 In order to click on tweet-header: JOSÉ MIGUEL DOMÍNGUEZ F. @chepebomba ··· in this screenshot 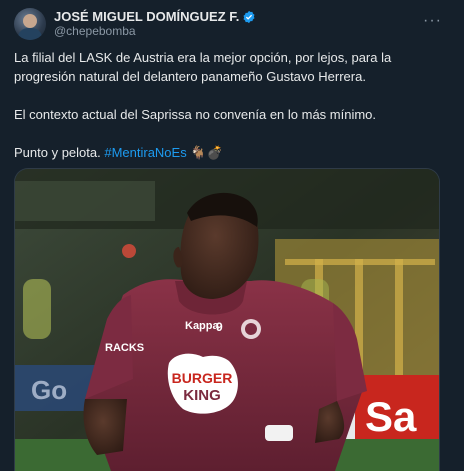, I will do `click(234, 24)`.